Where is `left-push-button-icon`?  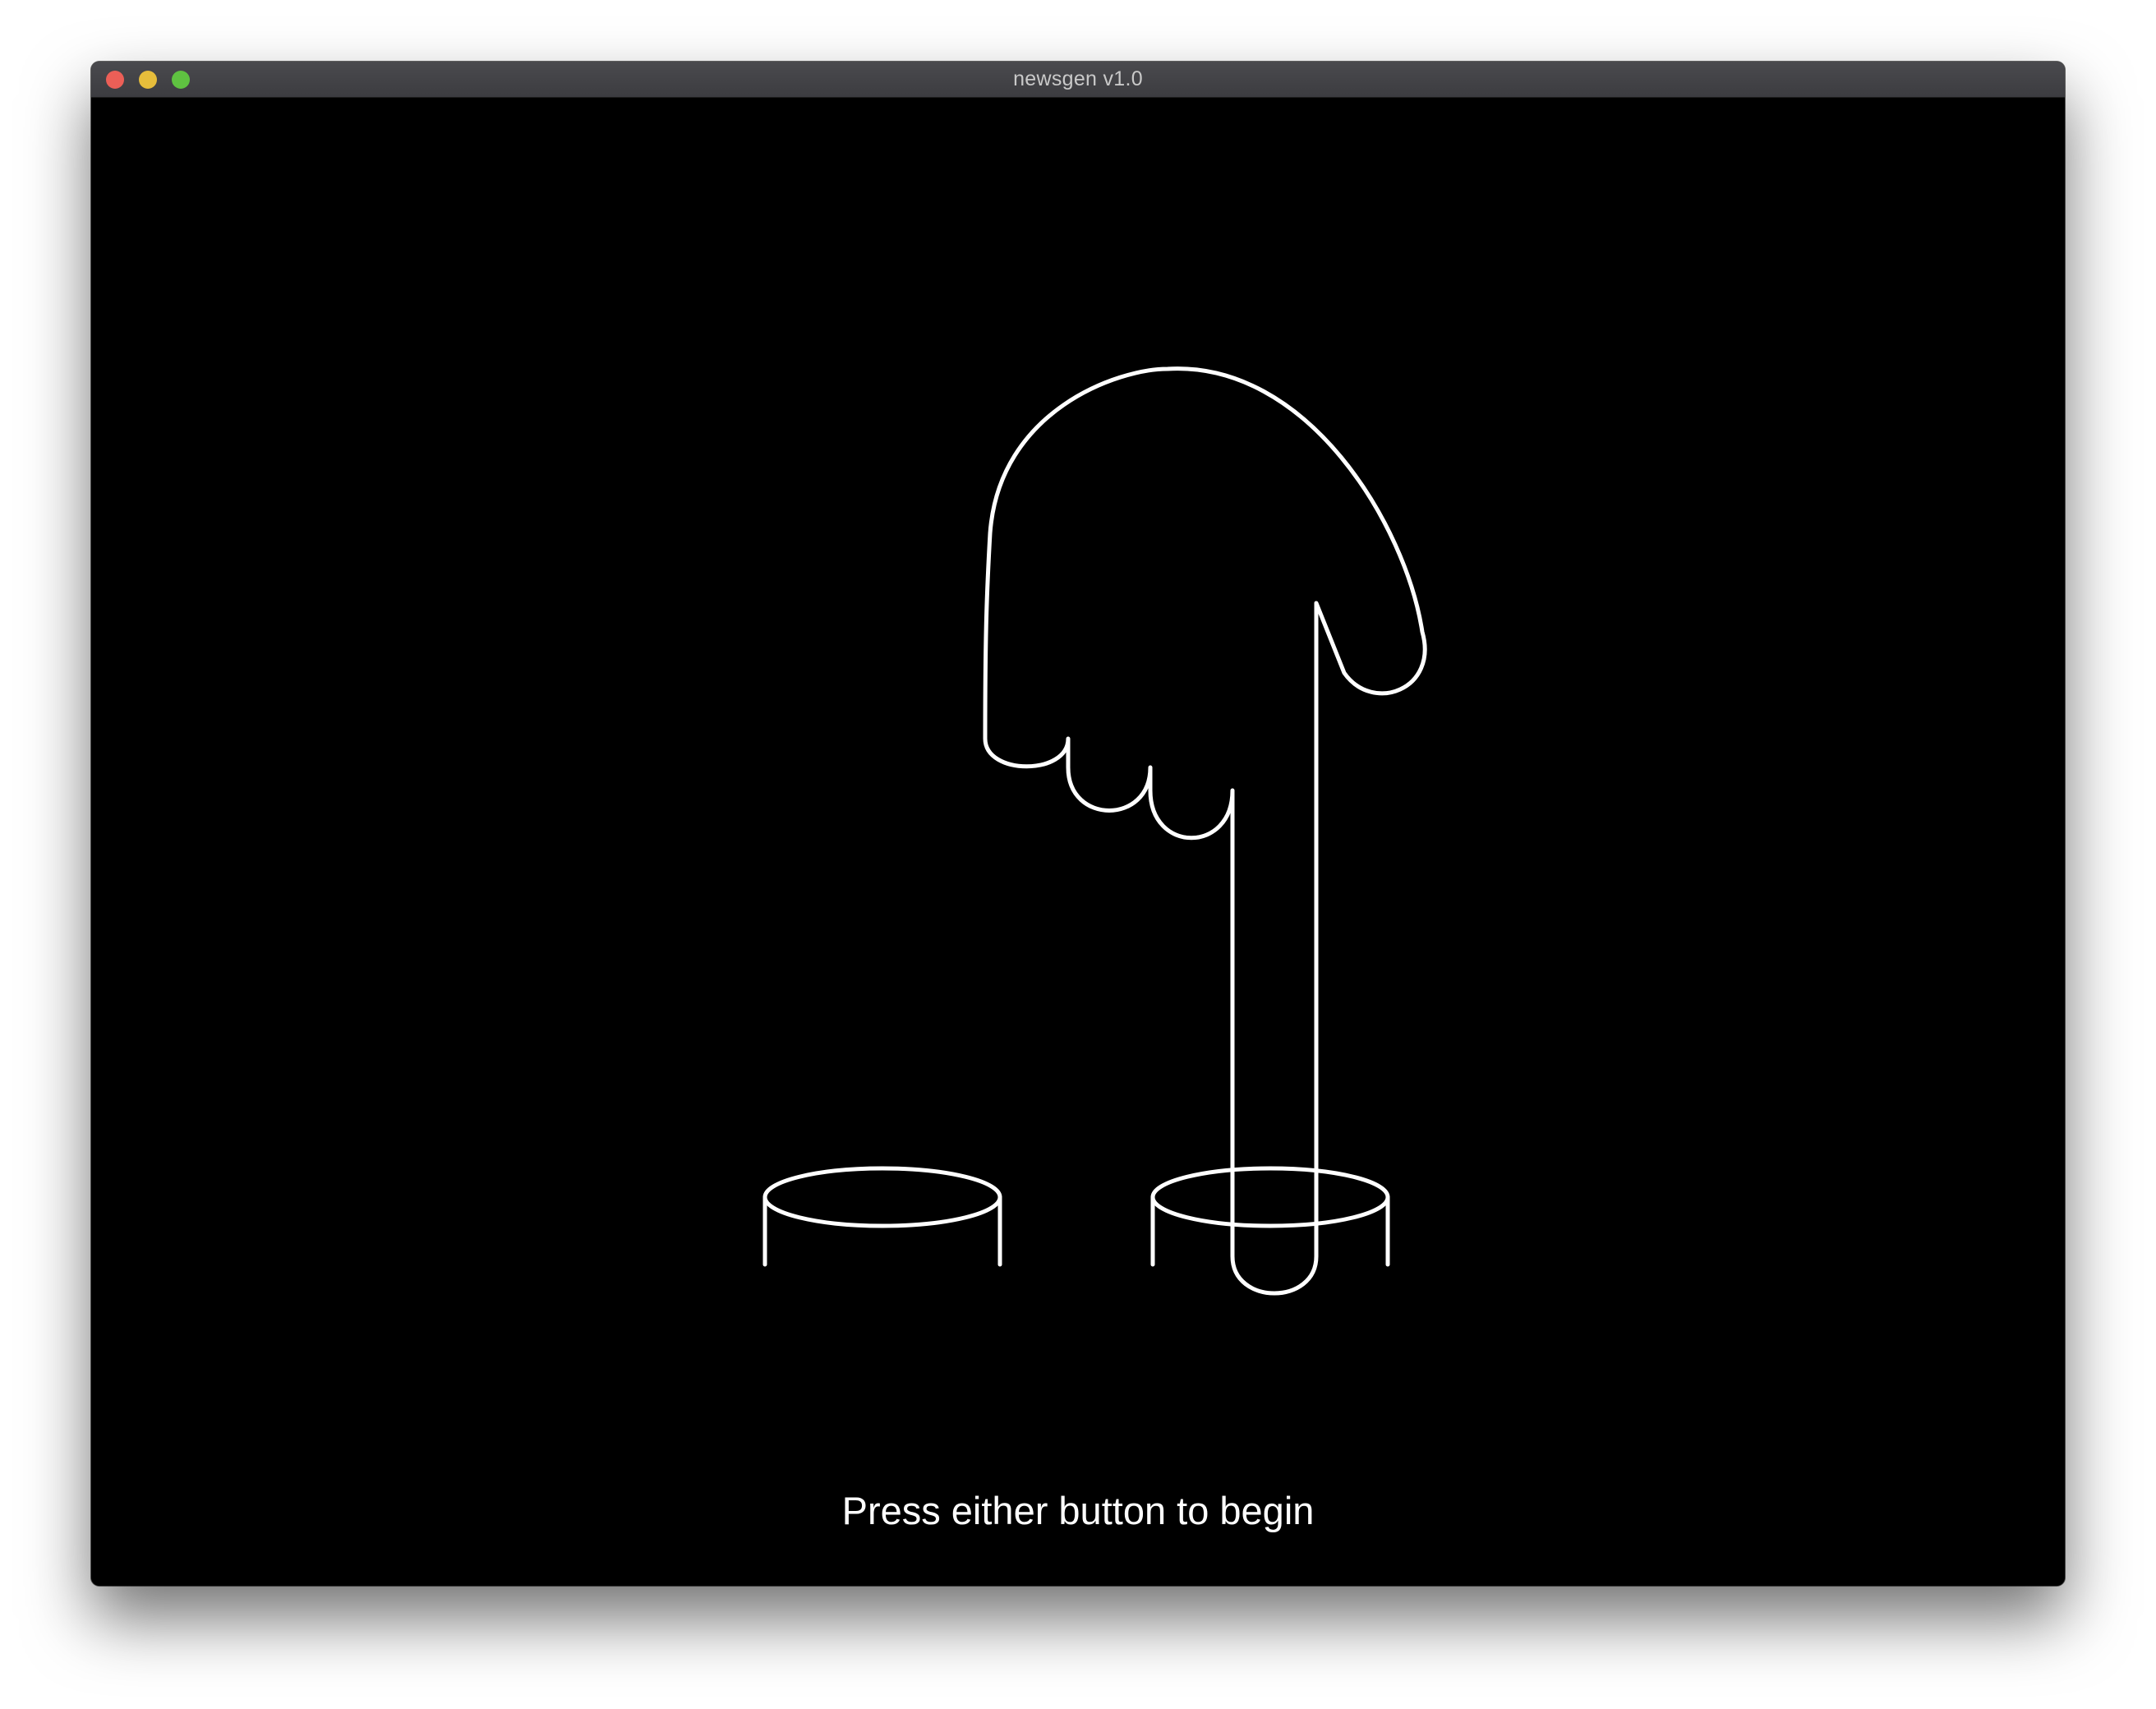
left-push-button-icon is located at coordinates (882, 1216).